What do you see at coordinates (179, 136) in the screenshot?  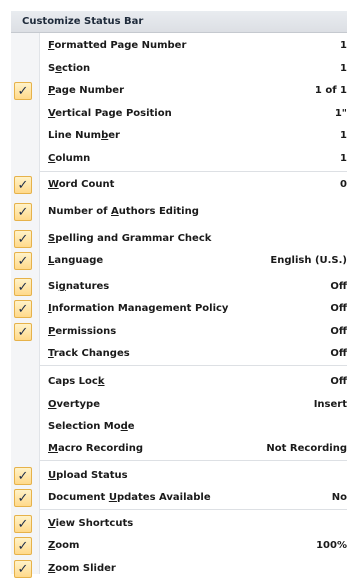 I see `menu-item: Line Number 1` at bounding box center [179, 136].